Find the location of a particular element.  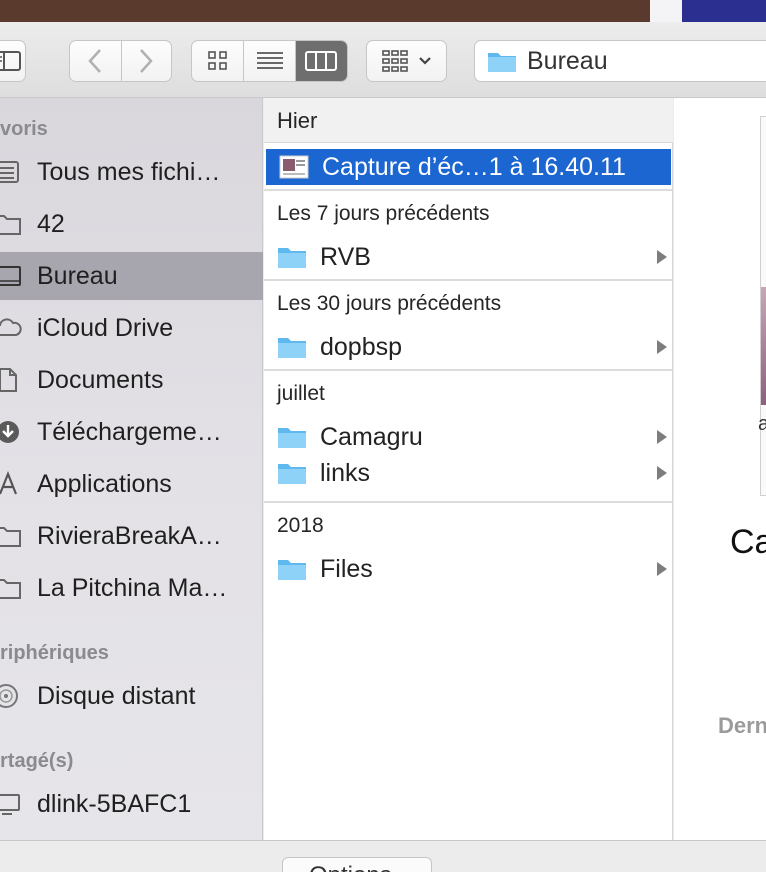

download-icon is located at coordinates (9, 432).